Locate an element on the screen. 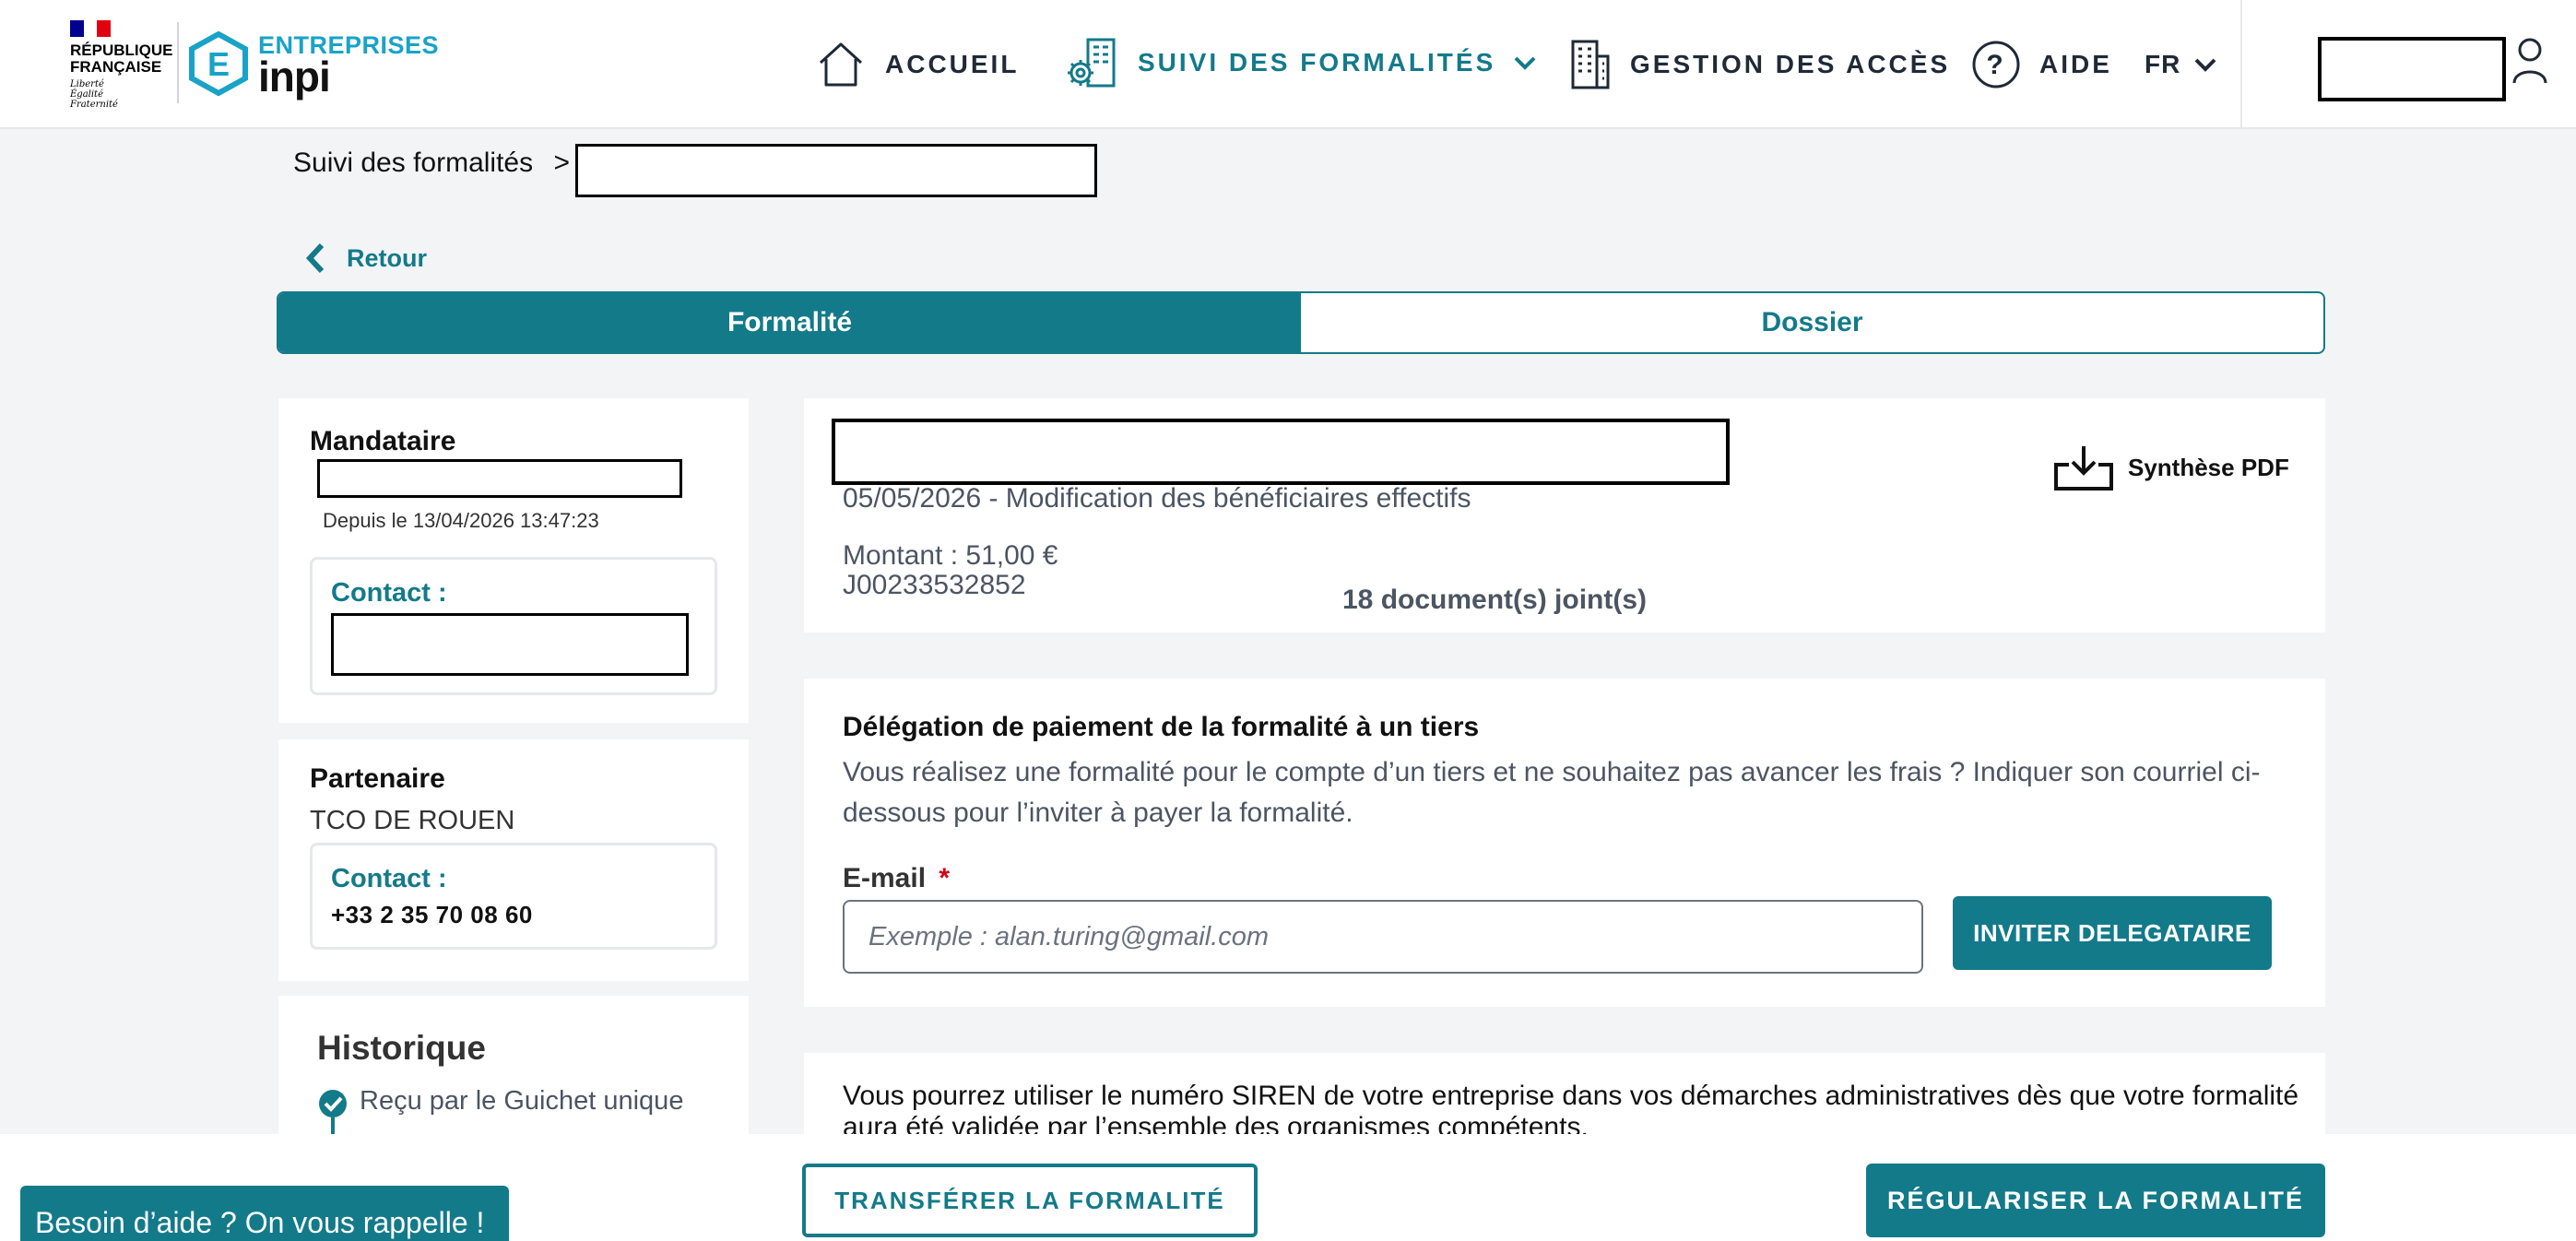 Image resolution: width=2576 pixels, height=1241 pixels. building-document-icon is located at coordinates (1590, 64).